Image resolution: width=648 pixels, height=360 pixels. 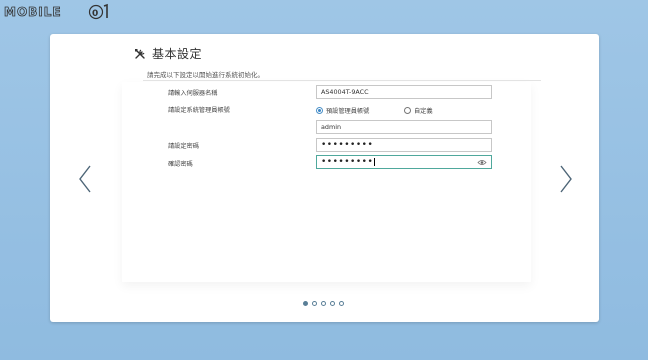 I want to click on mobile01-logo: MOBILE 0, so click(x=56, y=11).